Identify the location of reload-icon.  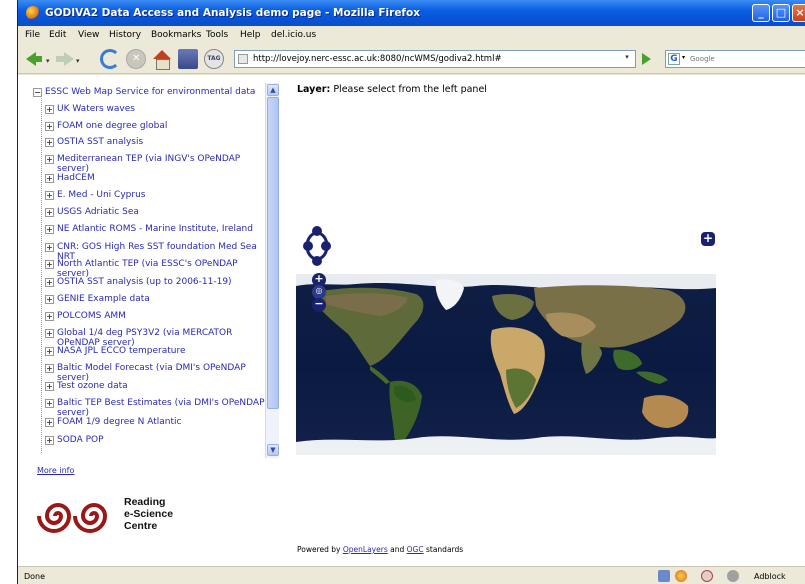
(110, 59).